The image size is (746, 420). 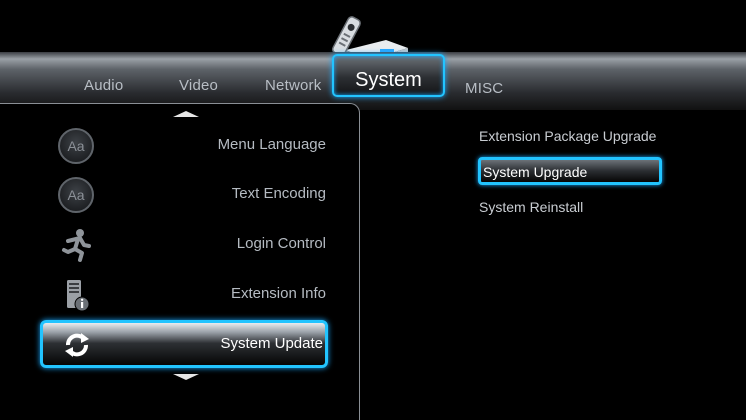 I want to click on tab-system-label: System, so click(x=388, y=80).